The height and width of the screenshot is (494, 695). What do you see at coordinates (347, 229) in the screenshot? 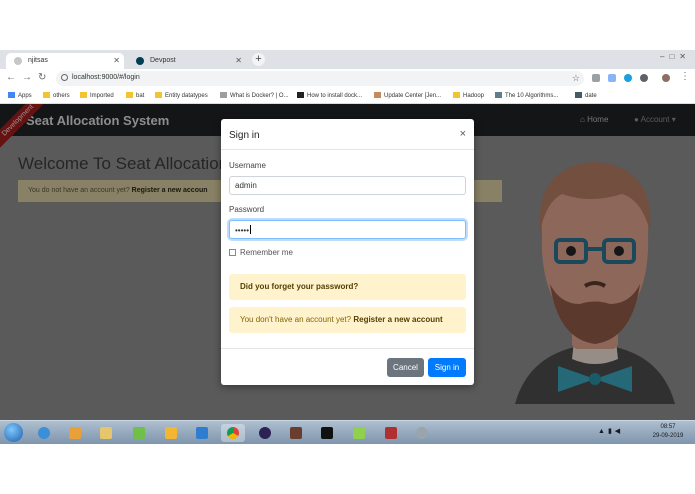
I see `password-field: •••••` at bounding box center [347, 229].